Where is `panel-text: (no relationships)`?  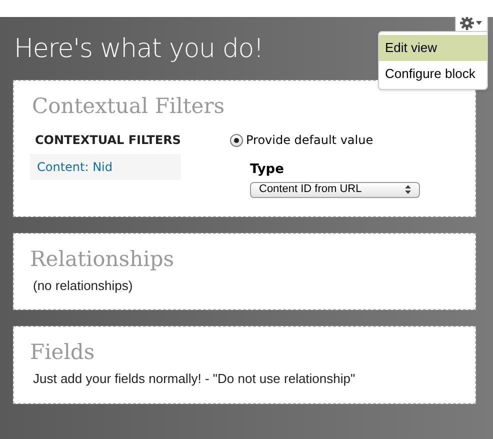 panel-text: (no relationships) is located at coordinates (83, 285).